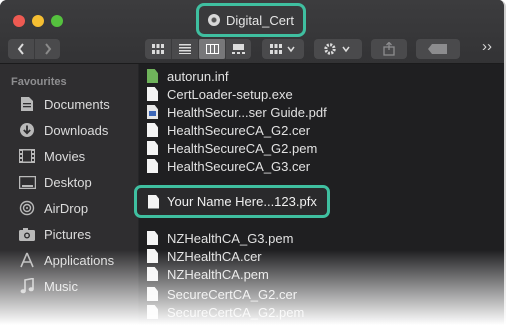 The width and height of the screenshot is (508, 325). Describe the element at coordinates (239, 130) in the screenshot. I see `file-name: HealthSecureCA_G2.cer` at that location.